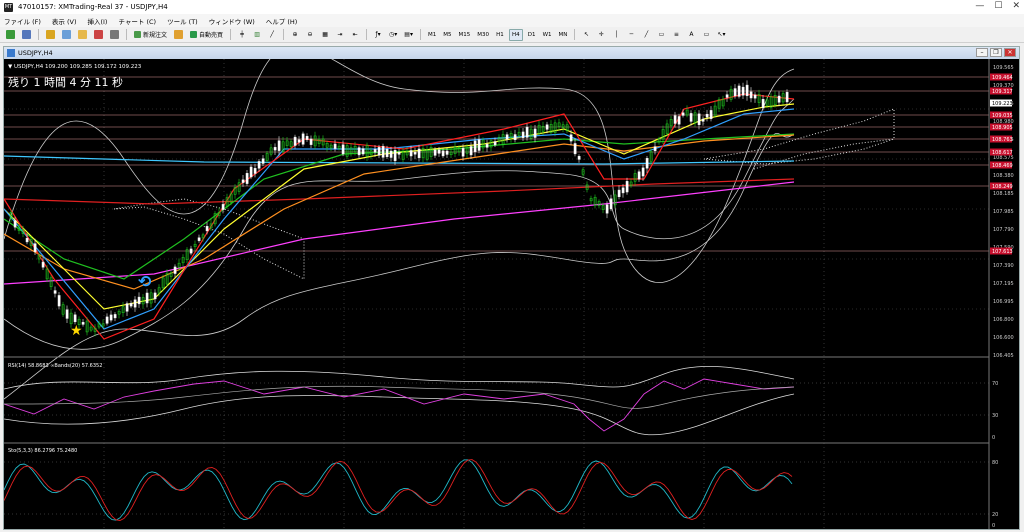  What do you see at coordinates (340, 35) in the screenshot?
I see `autoscroll-button: ⇥` at bounding box center [340, 35].